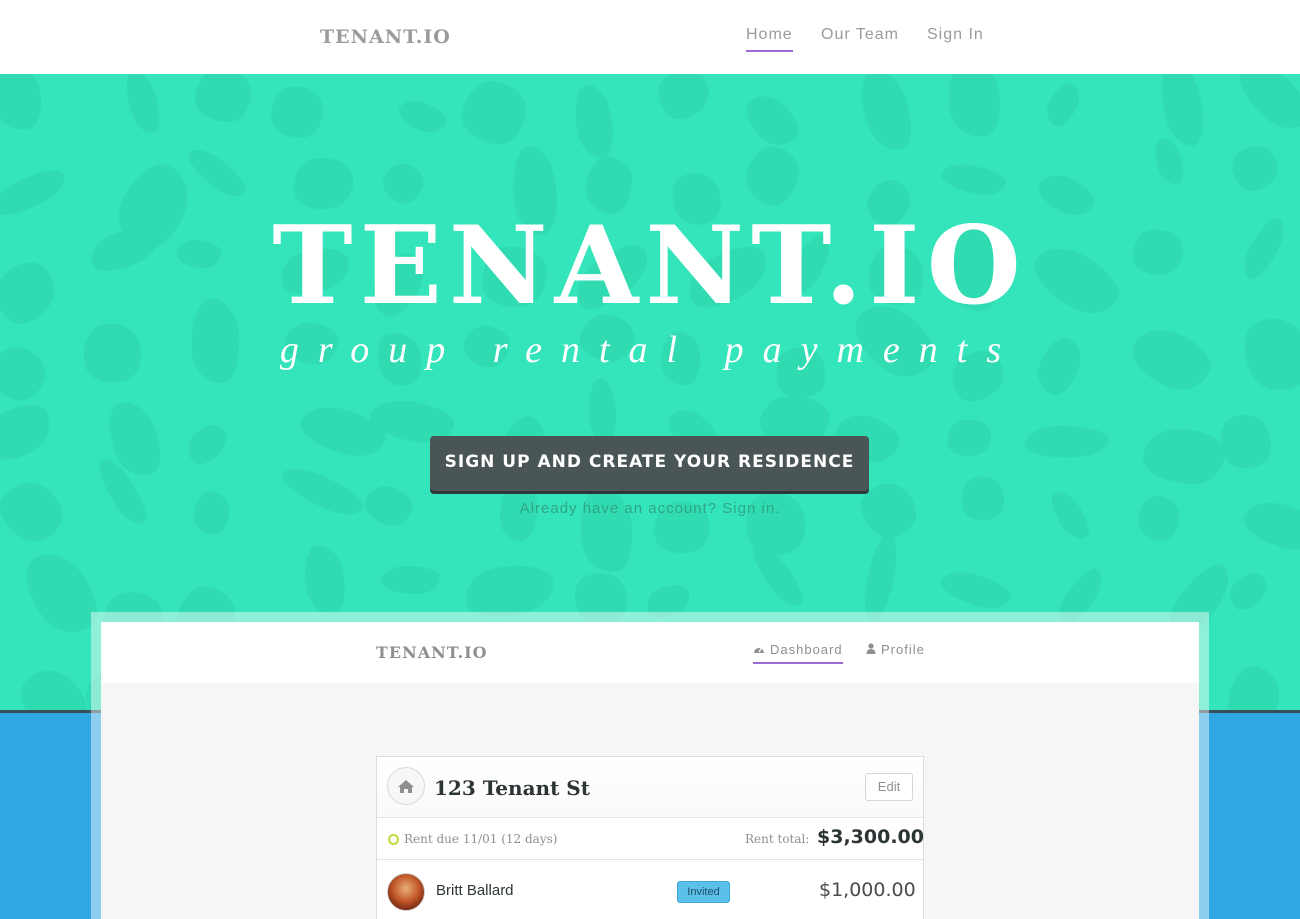 This screenshot has height=919, width=1300. Describe the element at coordinates (889, 787) in the screenshot. I see `edit-button: Edit` at that location.